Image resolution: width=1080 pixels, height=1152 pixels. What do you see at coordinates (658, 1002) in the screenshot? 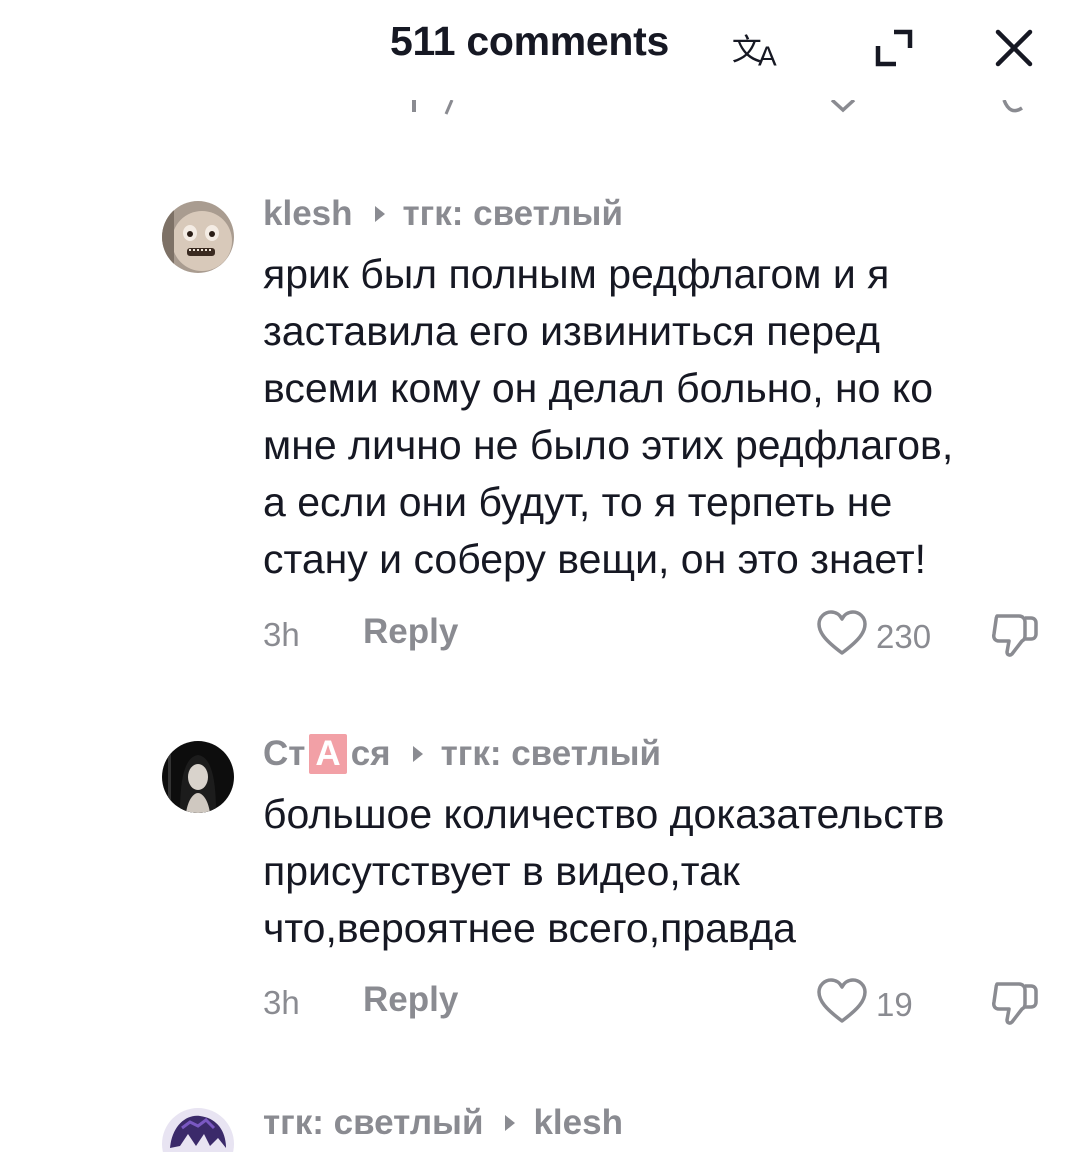
I see `comment-meta-row: 3h Reply 19` at bounding box center [658, 1002].